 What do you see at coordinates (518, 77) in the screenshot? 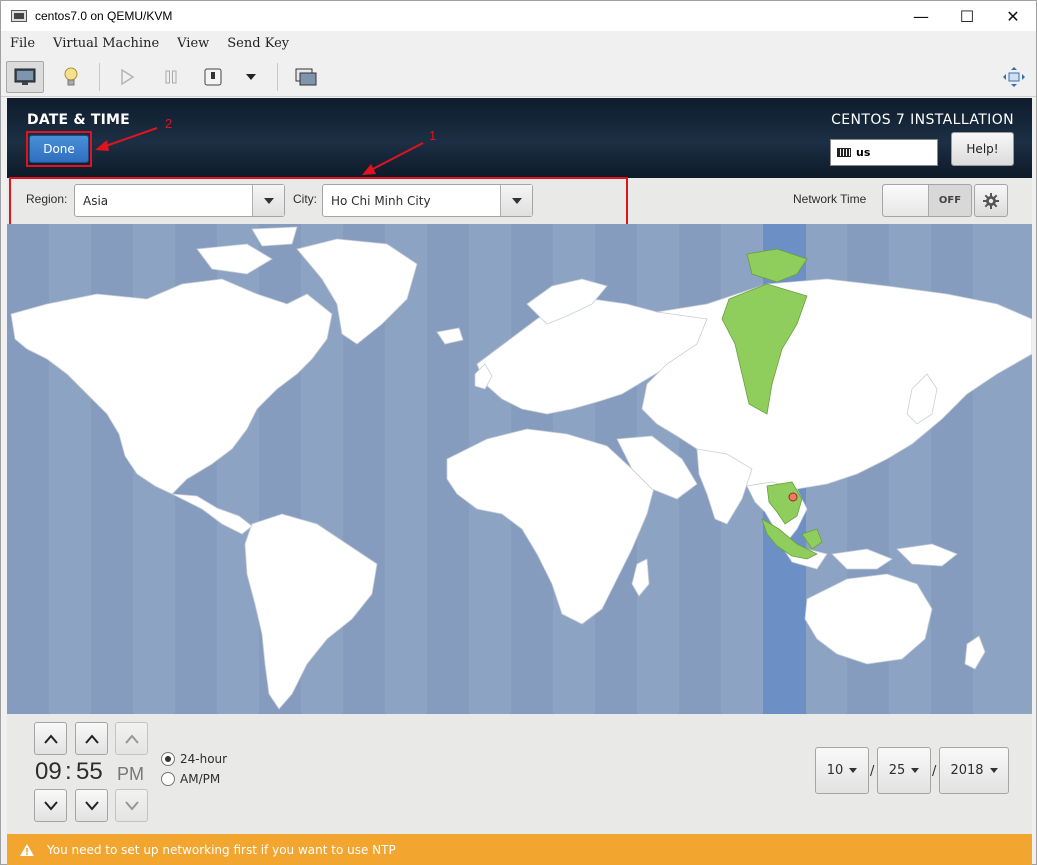
I see `toolbar` at bounding box center [518, 77].